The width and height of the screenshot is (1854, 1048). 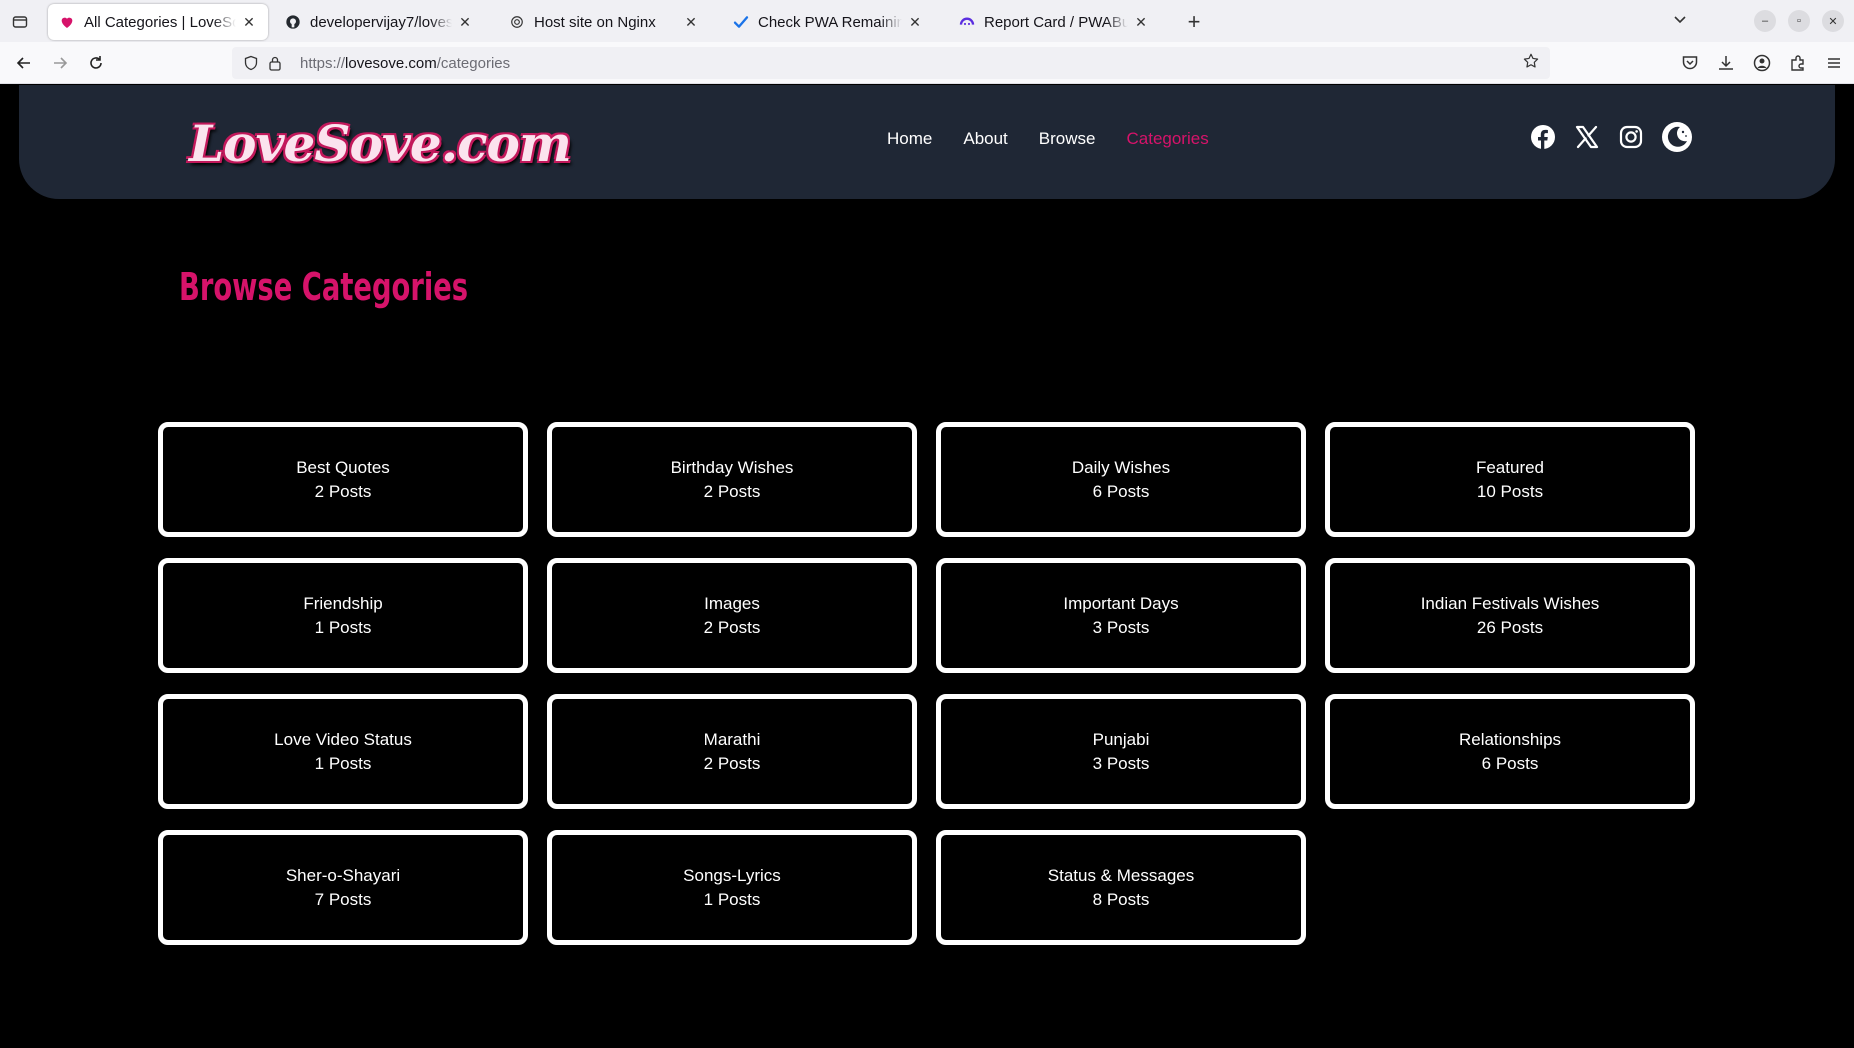 I want to click on pwabuilder-icon, so click(x=967, y=22).